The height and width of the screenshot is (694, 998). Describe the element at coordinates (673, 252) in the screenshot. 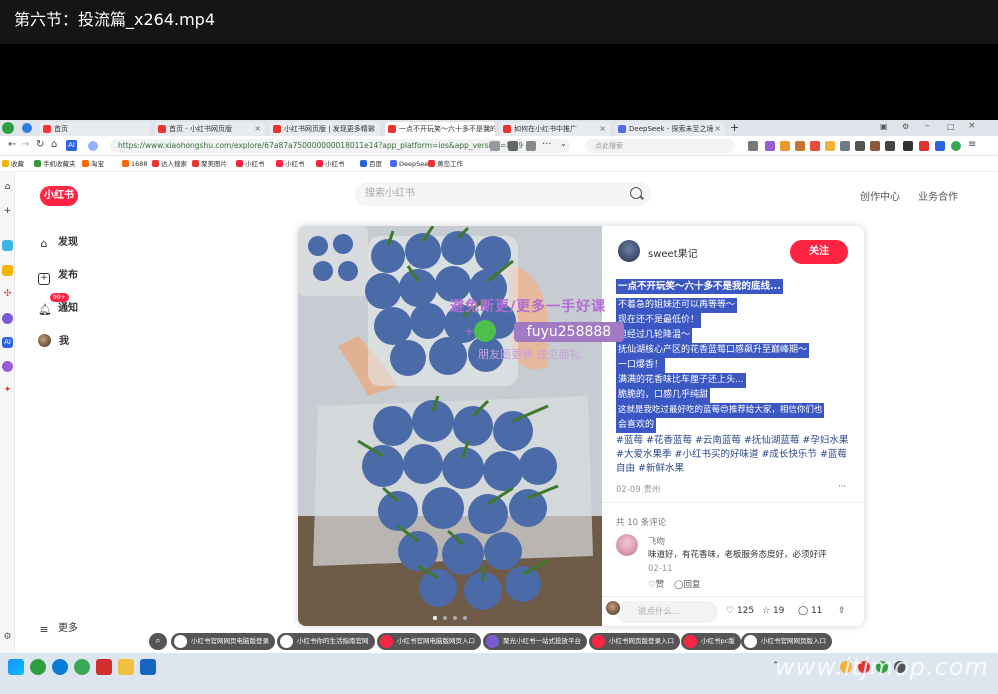

I see `author-name: sweet果记` at that location.